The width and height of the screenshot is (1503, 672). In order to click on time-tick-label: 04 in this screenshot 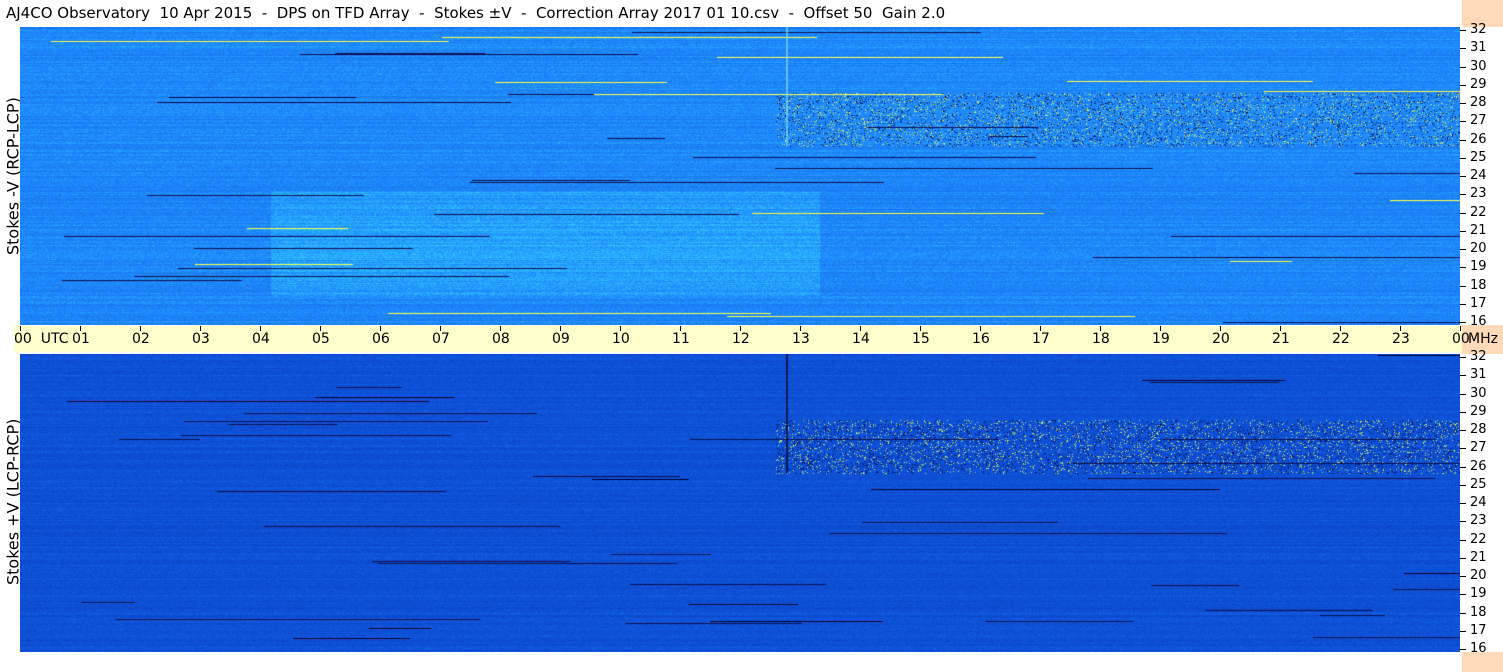, I will do `click(261, 339)`.